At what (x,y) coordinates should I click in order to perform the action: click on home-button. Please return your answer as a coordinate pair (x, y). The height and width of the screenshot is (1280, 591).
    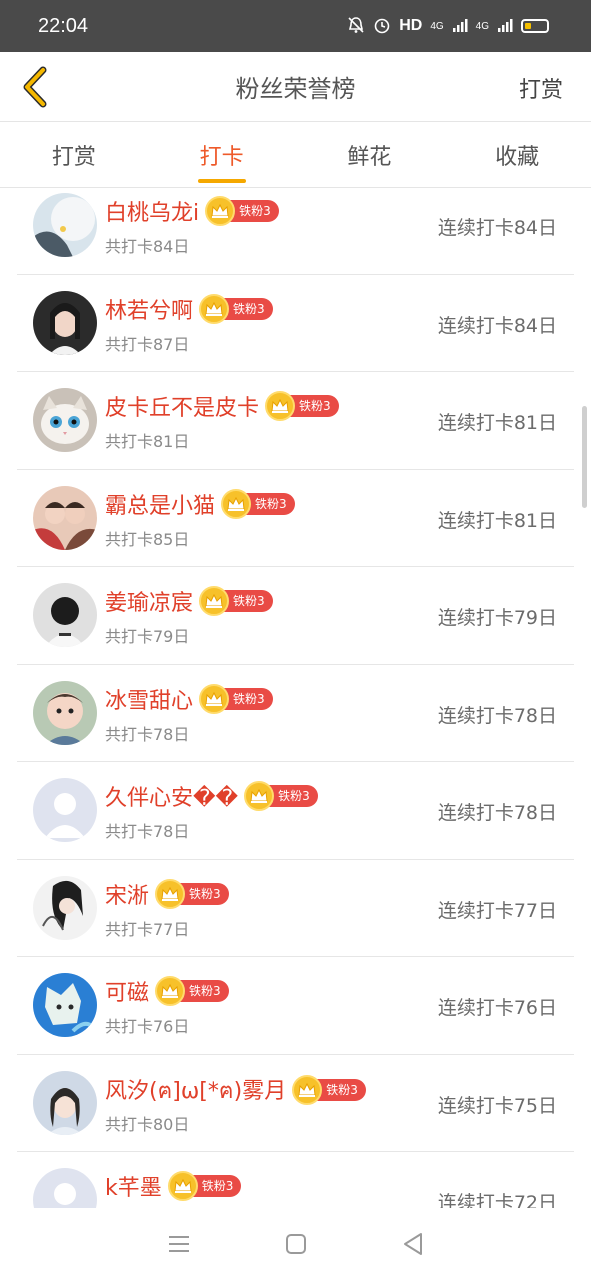
    Looking at the image, I should click on (296, 1244).